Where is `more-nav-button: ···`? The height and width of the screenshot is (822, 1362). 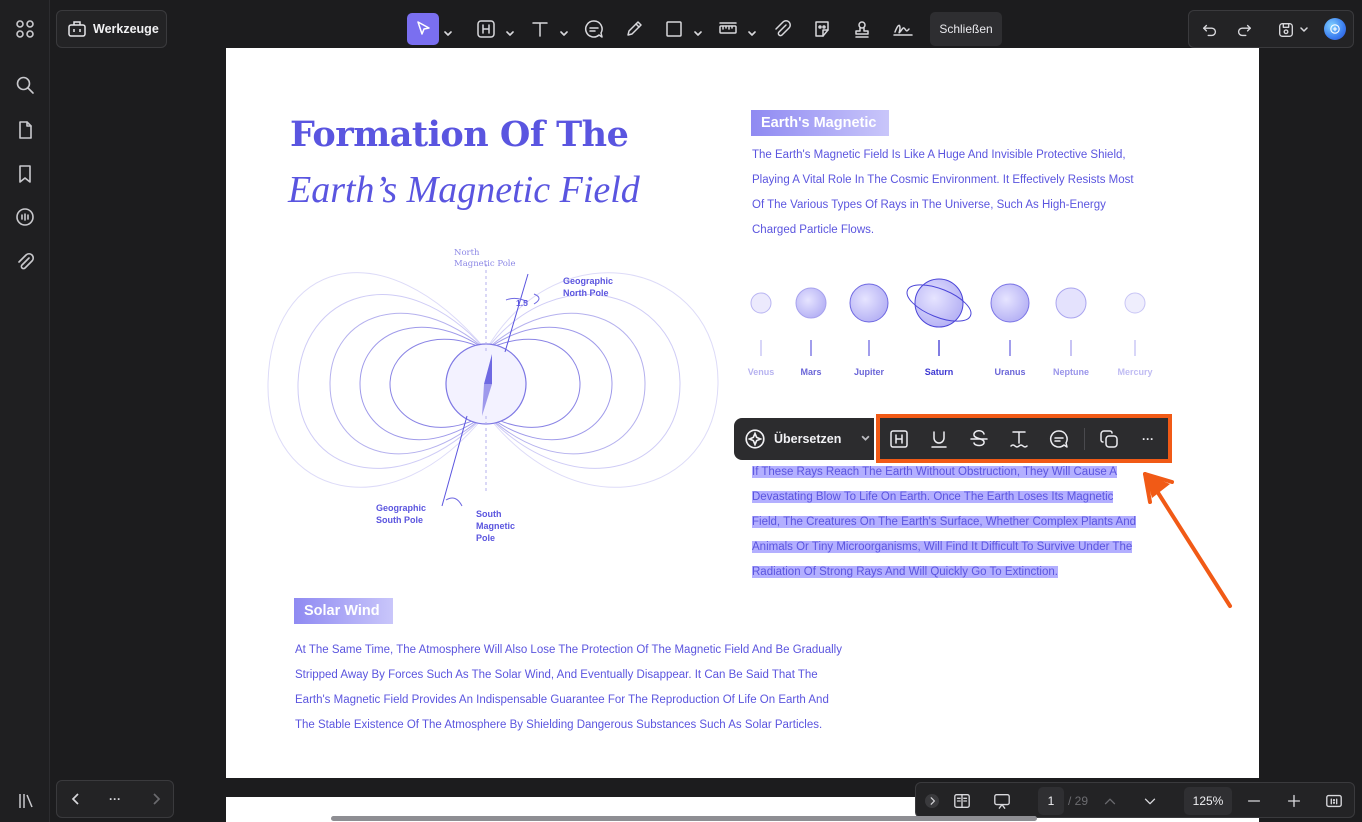 more-nav-button: ··· is located at coordinates (115, 799).